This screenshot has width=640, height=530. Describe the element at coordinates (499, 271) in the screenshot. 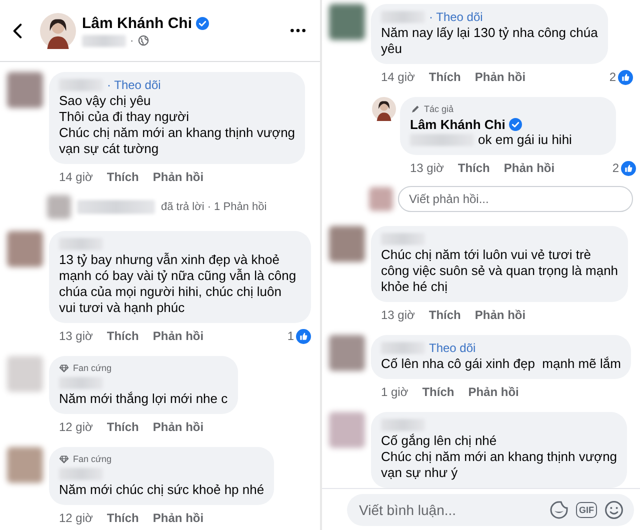

I see `comment-text: Chúc chị năm tới luôn vui vẻ tươi trè công việc suôn sẻ và quan trọng là mạnh khỏe hé chị` at that location.